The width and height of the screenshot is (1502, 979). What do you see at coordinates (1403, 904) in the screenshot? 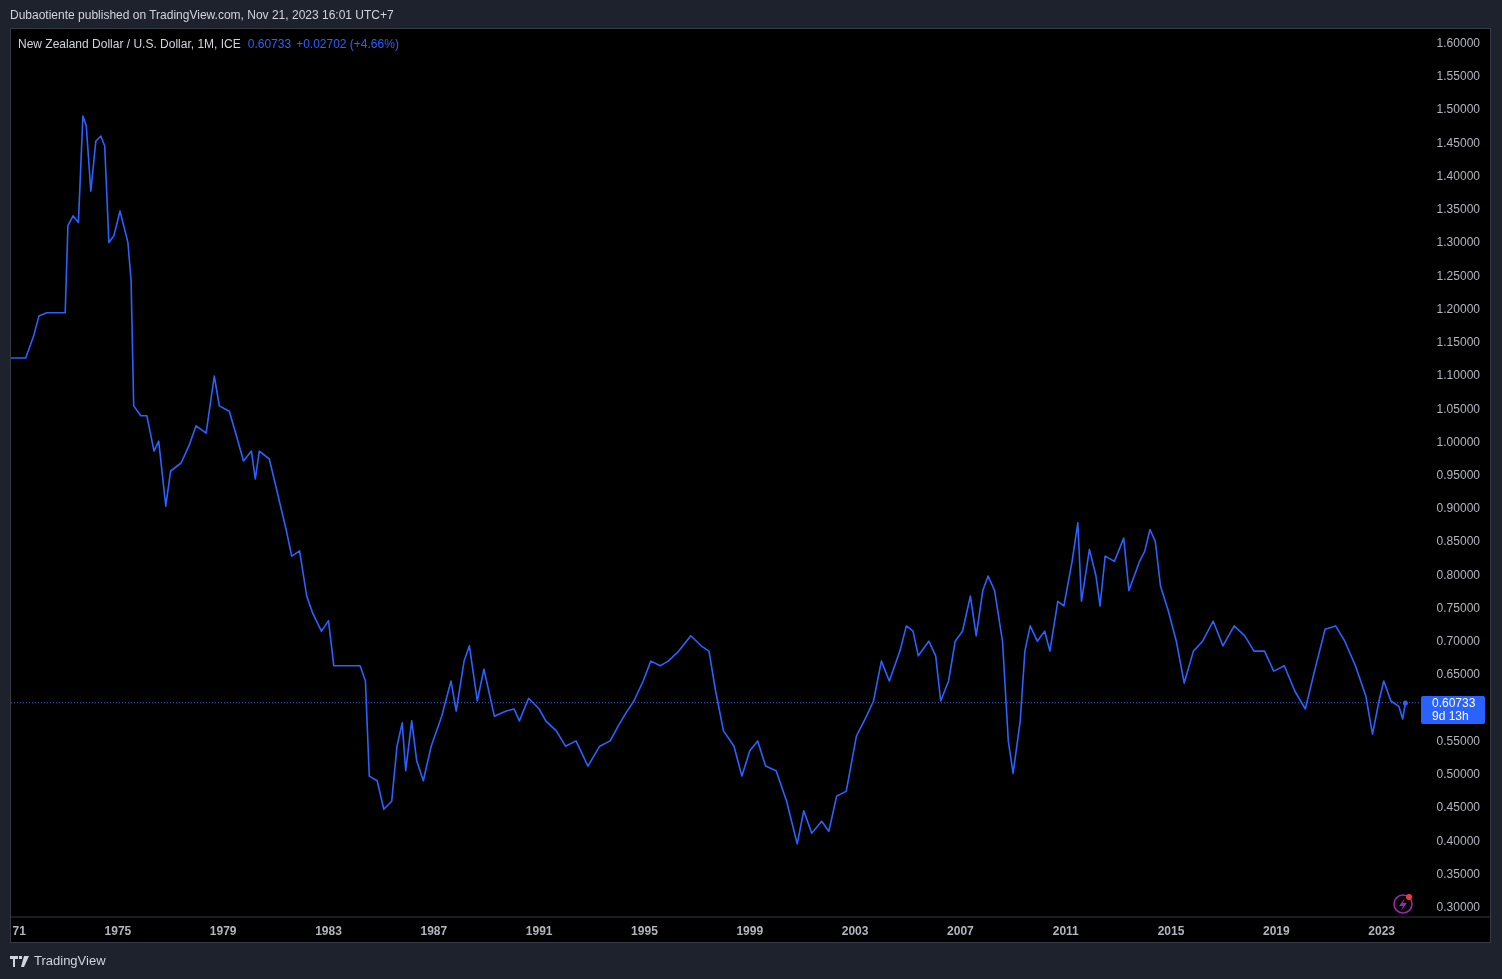
I see `lightning-icon` at bounding box center [1403, 904].